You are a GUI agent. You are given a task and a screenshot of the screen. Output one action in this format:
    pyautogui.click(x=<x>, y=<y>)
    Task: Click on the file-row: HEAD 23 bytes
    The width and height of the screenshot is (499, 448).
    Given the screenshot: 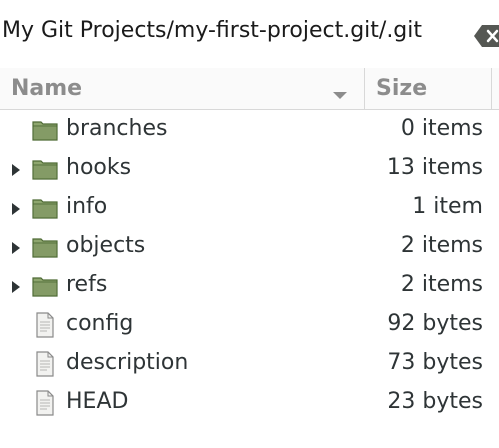 What is the action you would take?
    pyautogui.click(x=249, y=402)
    